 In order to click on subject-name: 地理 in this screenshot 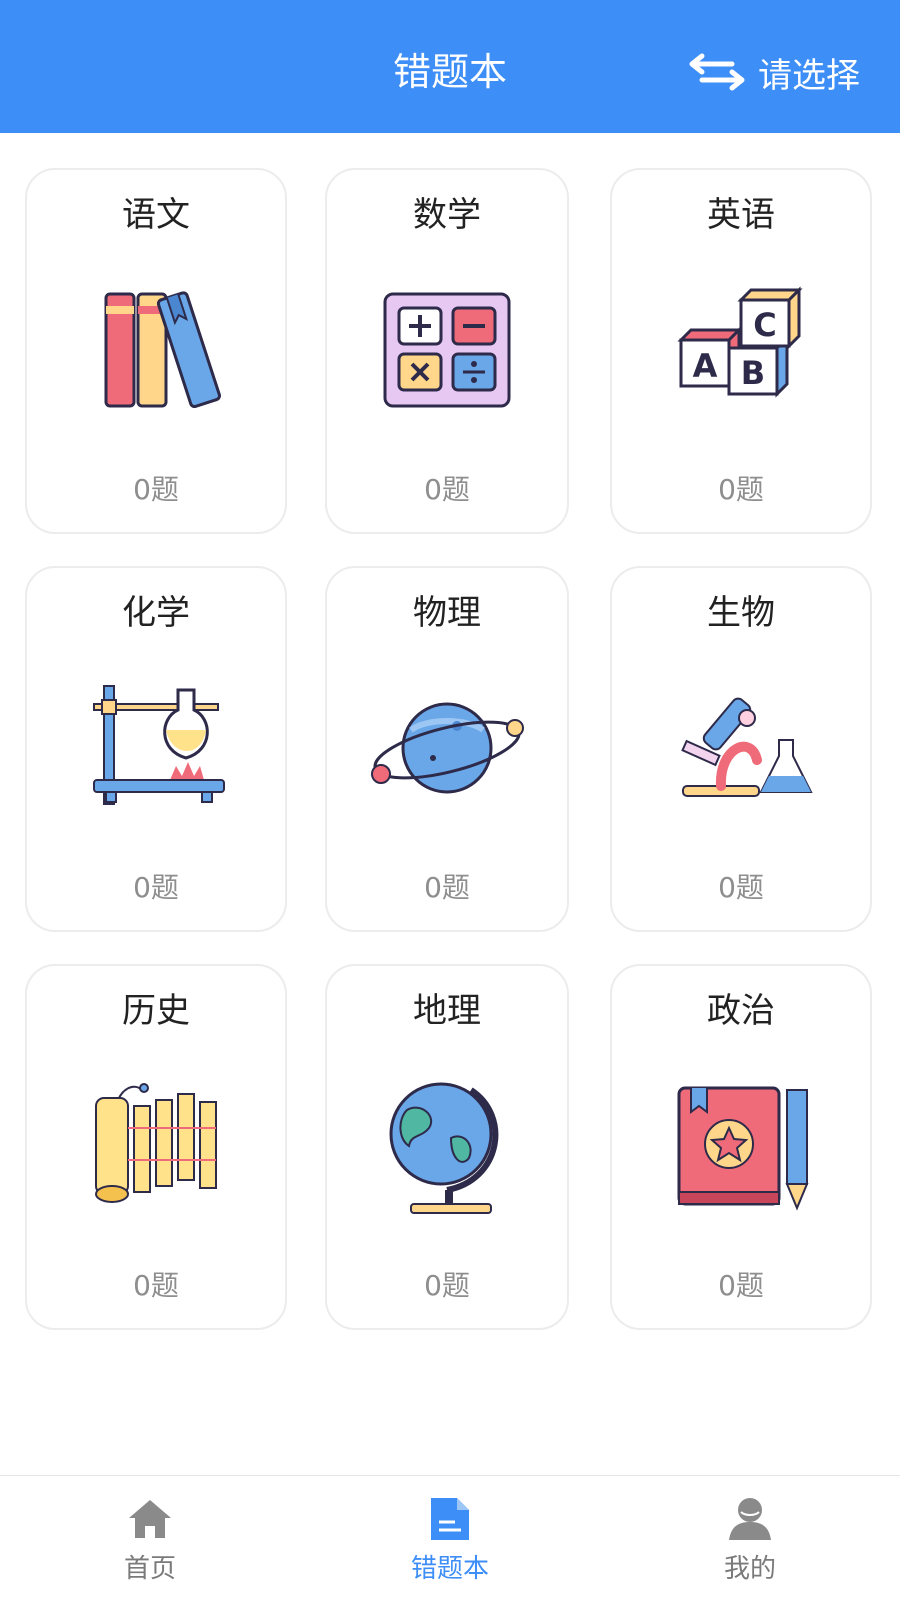, I will do `click(447, 1011)`.